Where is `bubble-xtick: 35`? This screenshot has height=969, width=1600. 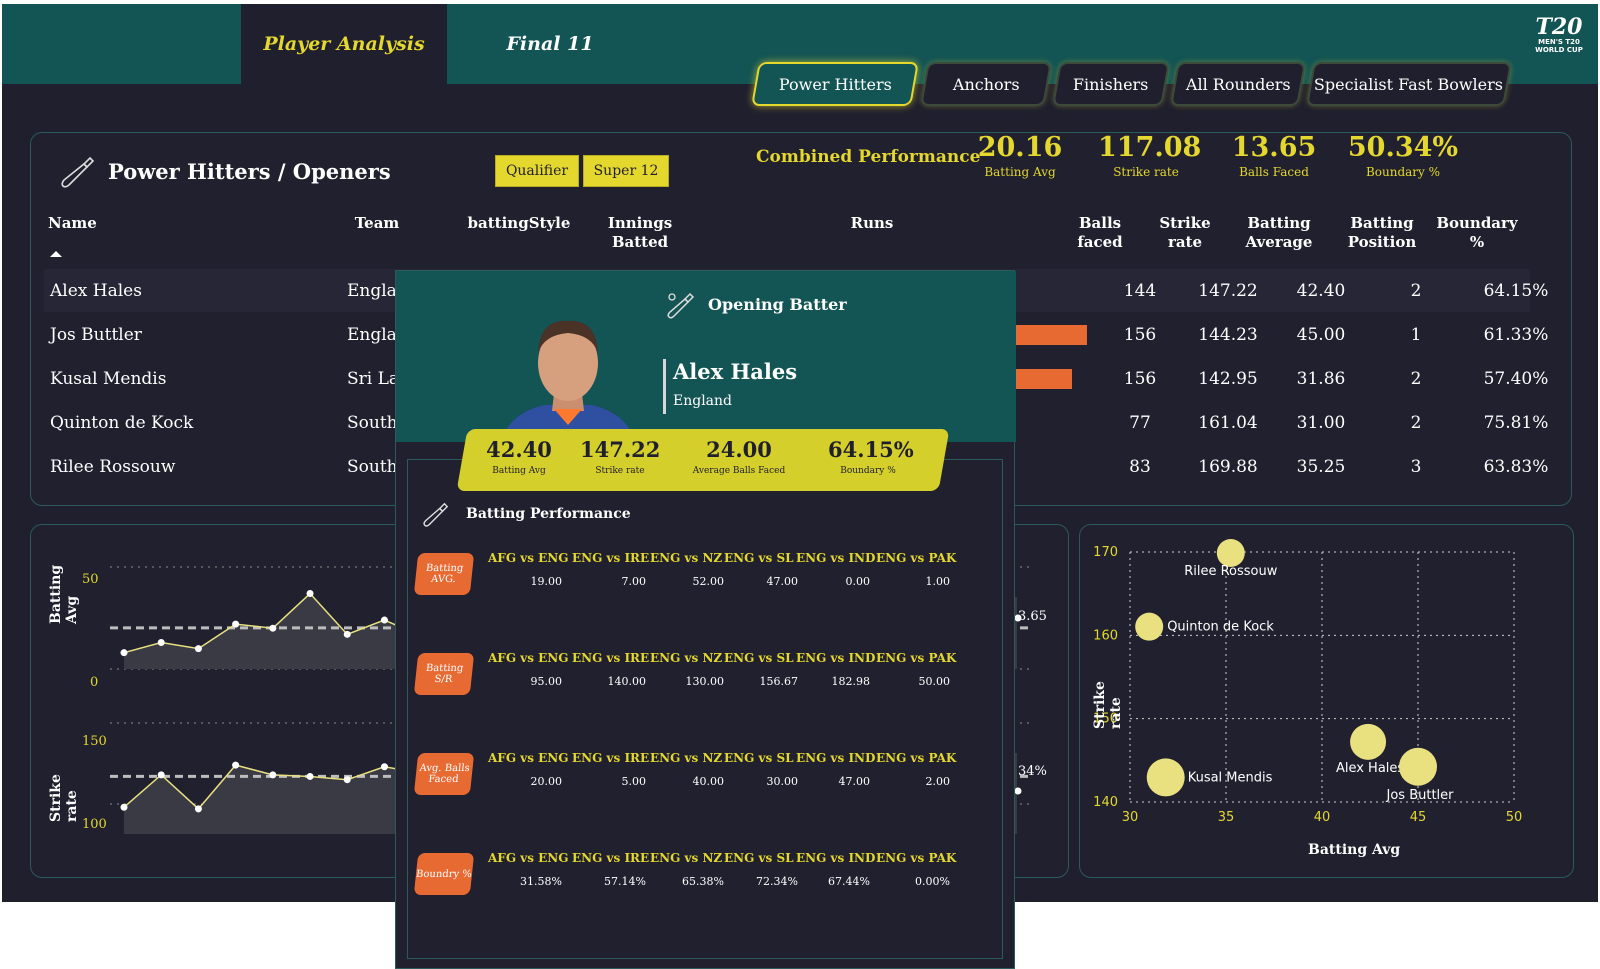 bubble-xtick: 35 is located at coordinates (1226, 817).